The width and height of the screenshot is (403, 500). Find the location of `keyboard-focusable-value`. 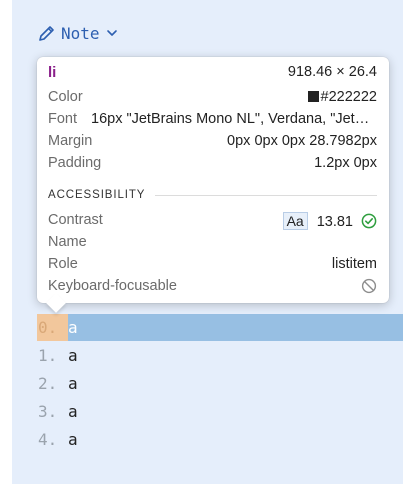

keyboard-focusable-value is located at coordinates (365, 288).